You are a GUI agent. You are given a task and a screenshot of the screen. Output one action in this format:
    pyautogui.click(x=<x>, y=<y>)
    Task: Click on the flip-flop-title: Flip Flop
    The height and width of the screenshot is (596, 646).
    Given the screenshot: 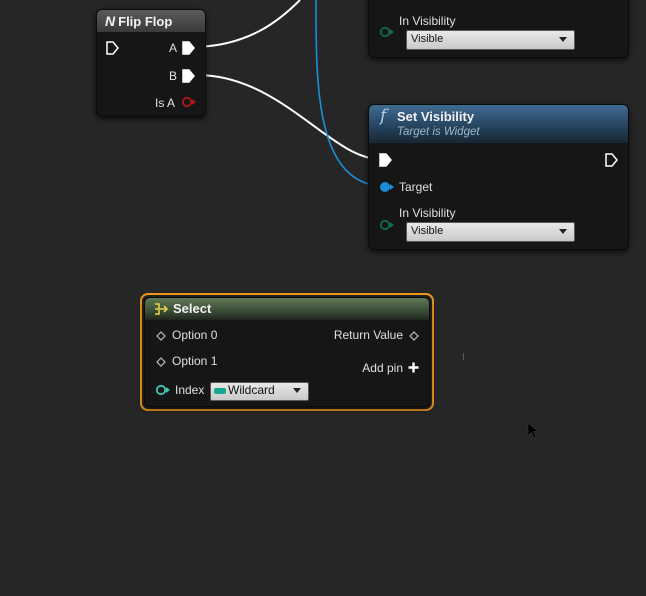 What is the action you would take?
    pyautogui.click(x=145, y=21)
    